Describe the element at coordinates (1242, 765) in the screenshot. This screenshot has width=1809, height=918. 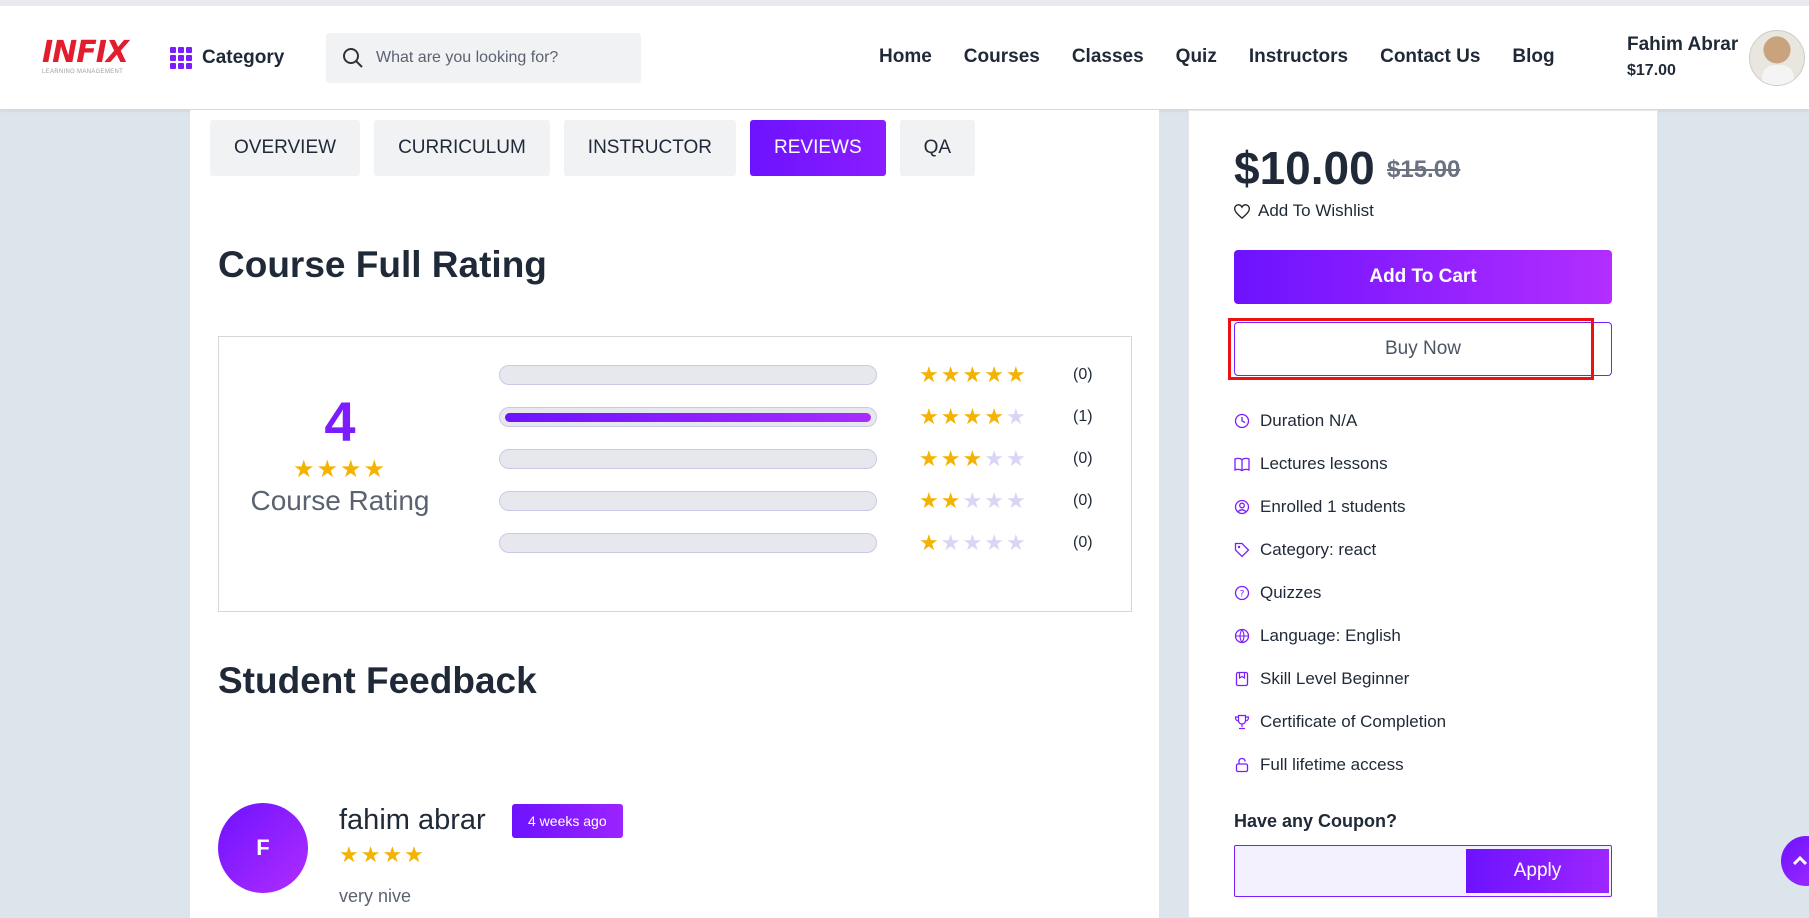
I see `lock-icon` at that location.